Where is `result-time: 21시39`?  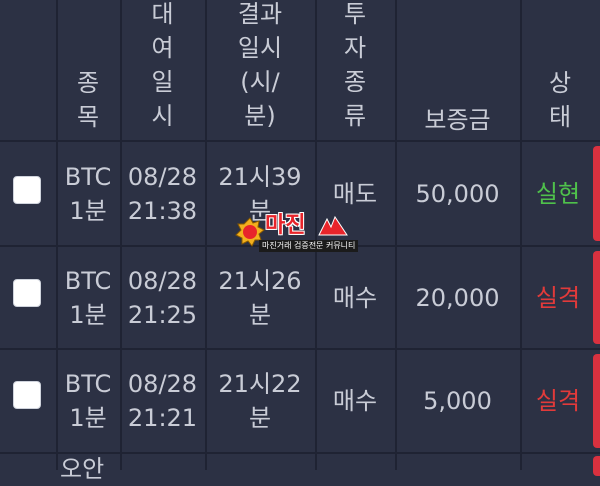 result-time: 21시39 is located at coordinates (260, 176).